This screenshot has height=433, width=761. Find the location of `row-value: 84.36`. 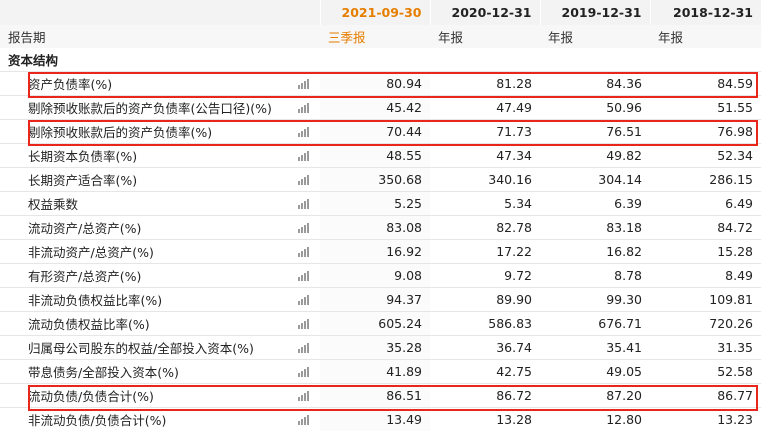

row-value: 84.36 is located at coordinates (595, 82).